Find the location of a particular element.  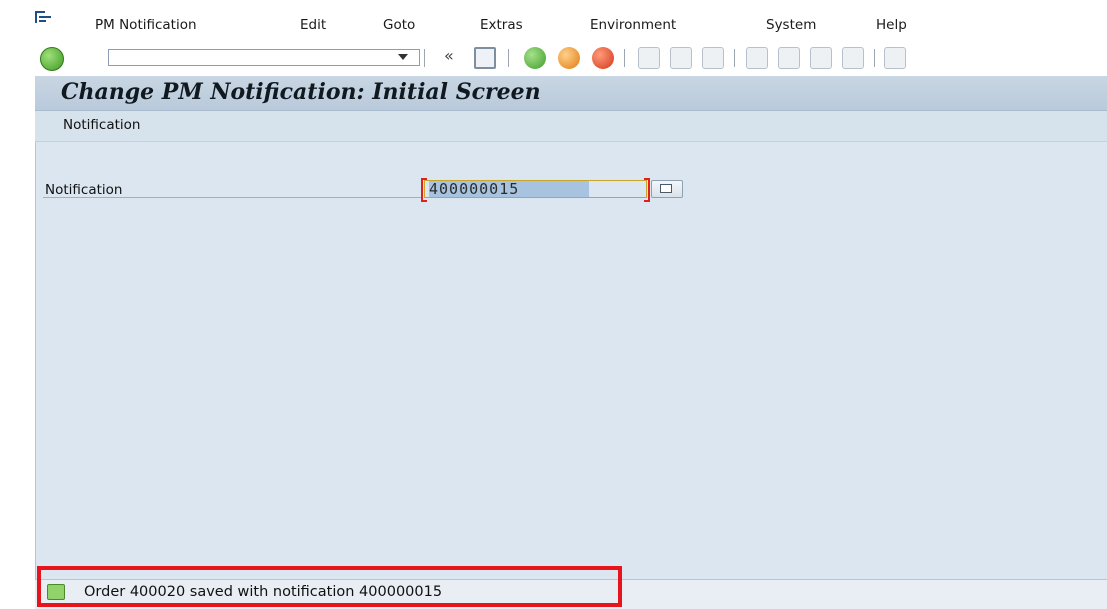

page-title: Change PM Notification: Initial Screen is located at coordinates (301, 92).